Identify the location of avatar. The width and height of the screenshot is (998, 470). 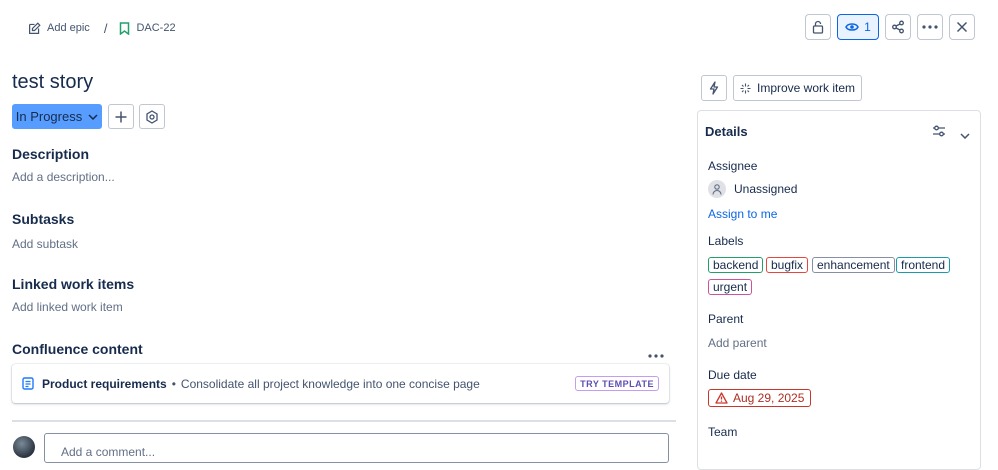
(24, 447).